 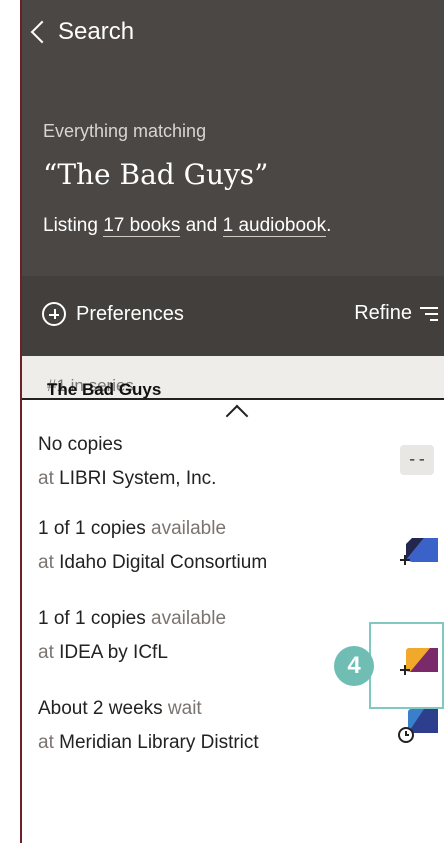 What do you see at coordinates (142, 226) in the screenshot?
I see `books-count-link: 17 books` at bounding box center [142, 226].